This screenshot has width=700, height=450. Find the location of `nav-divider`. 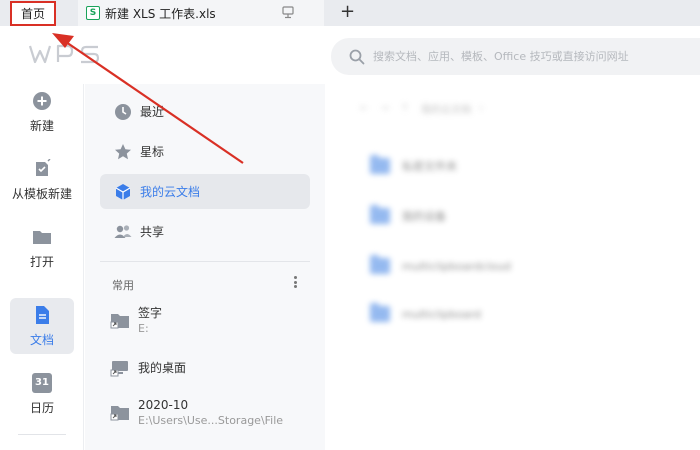

nav-divider is located at coordinates (205, 261).